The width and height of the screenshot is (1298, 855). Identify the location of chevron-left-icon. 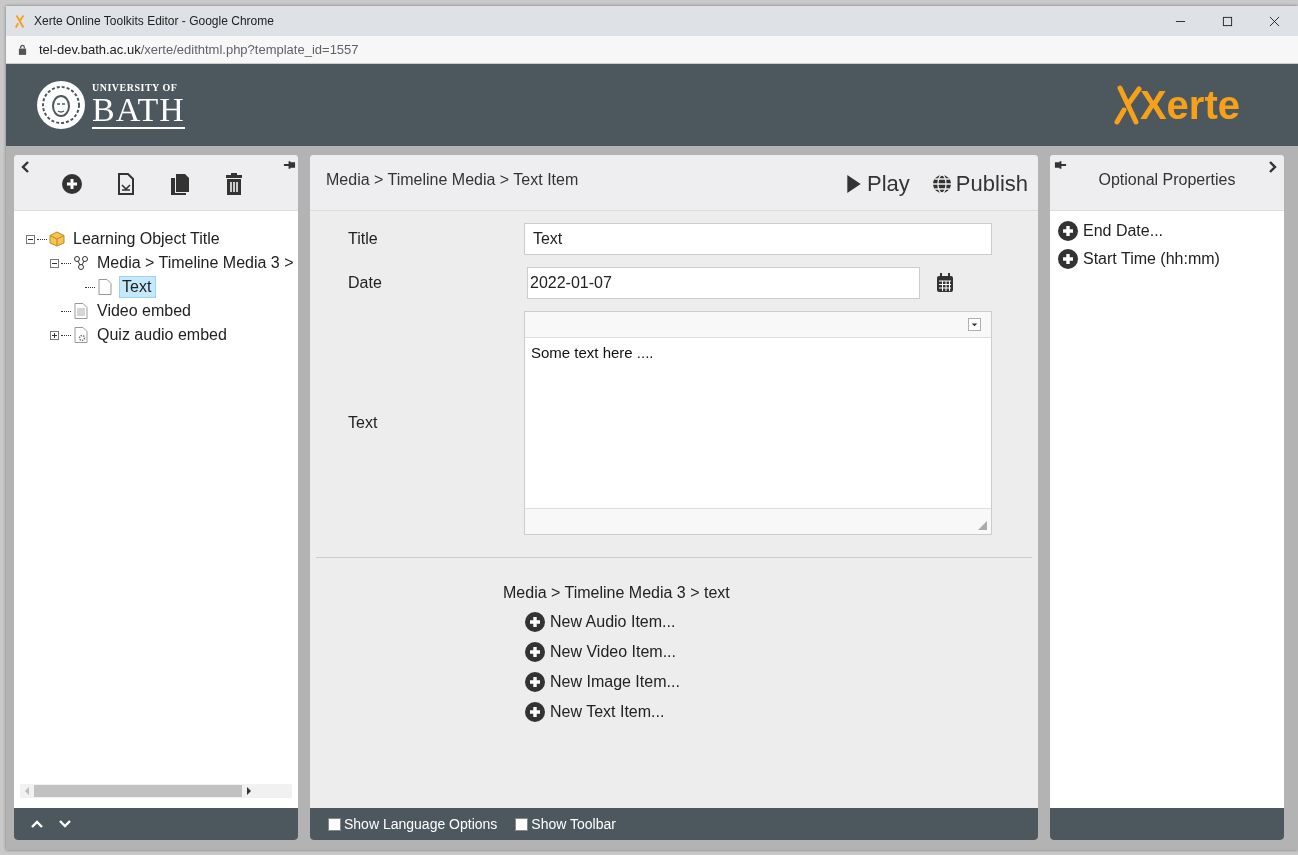
(25, 167).